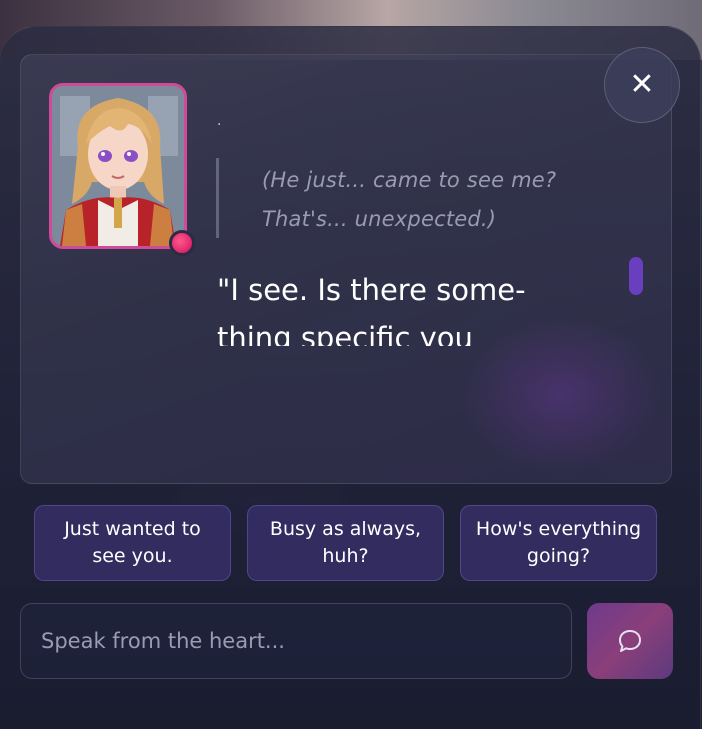 This screenshot has width=702, height=729. Describe the element at coordinates (182, 243) in the screenshot. I see `status-heart-icon` at that location.